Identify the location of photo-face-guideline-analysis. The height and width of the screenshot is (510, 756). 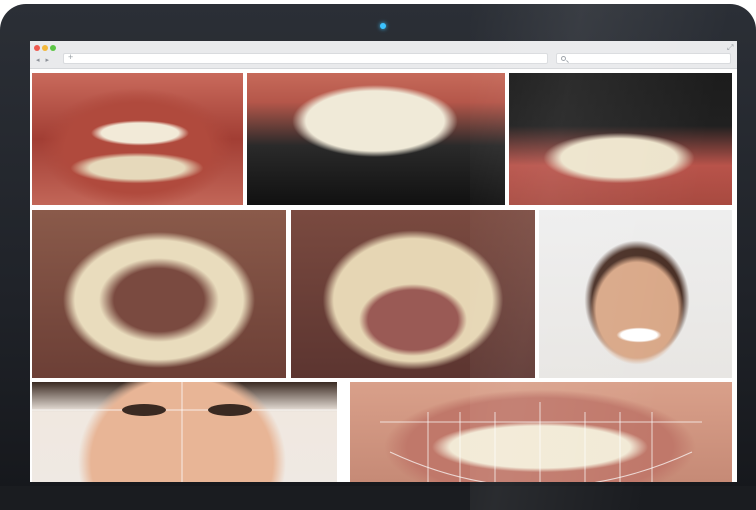
(184, 432).